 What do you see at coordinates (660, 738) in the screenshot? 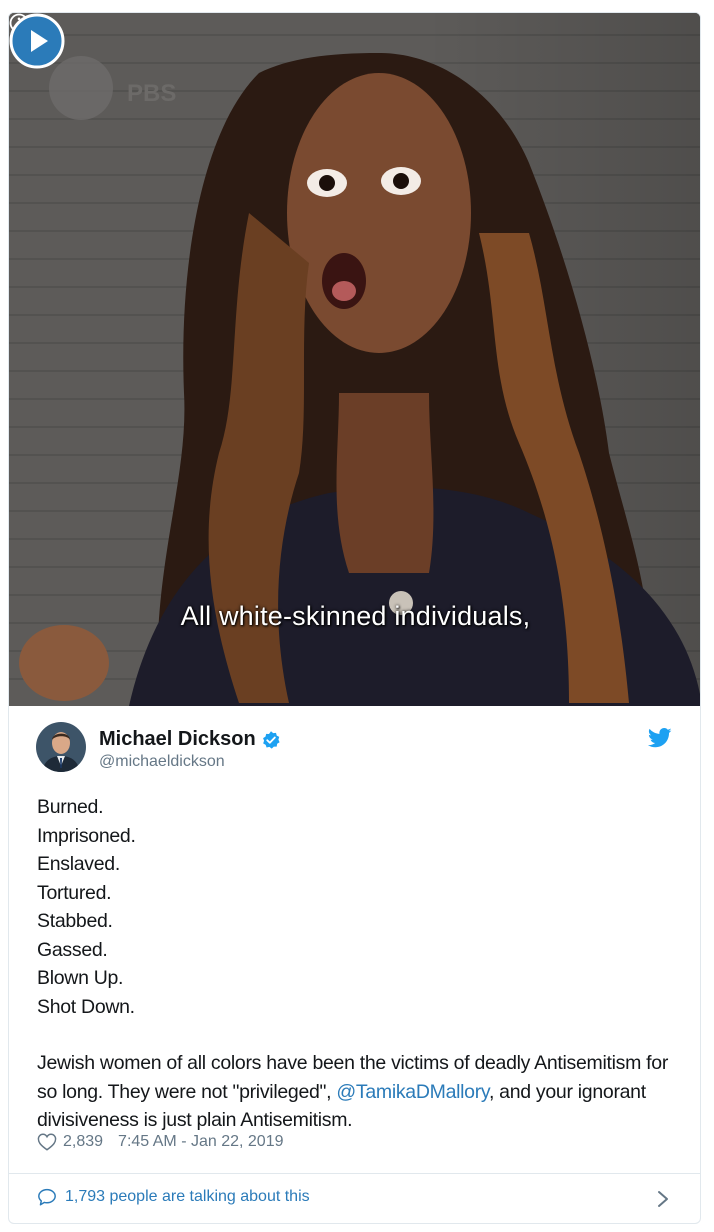
I see `twitter-bird-icon` at bounding box center [660, 738].